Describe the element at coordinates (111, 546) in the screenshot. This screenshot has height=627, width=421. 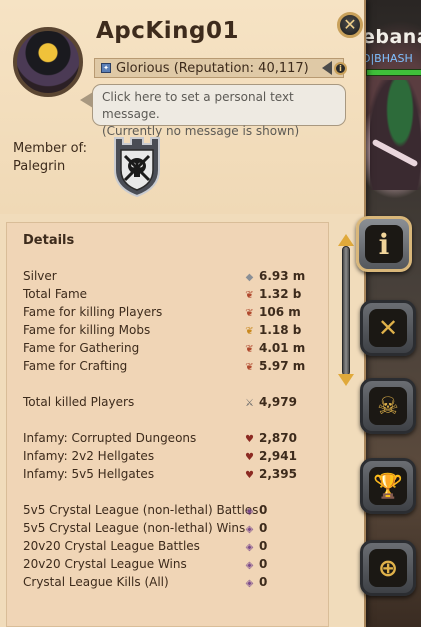
I see `stat-label: 20v20 Crystal League Battles` at that location.